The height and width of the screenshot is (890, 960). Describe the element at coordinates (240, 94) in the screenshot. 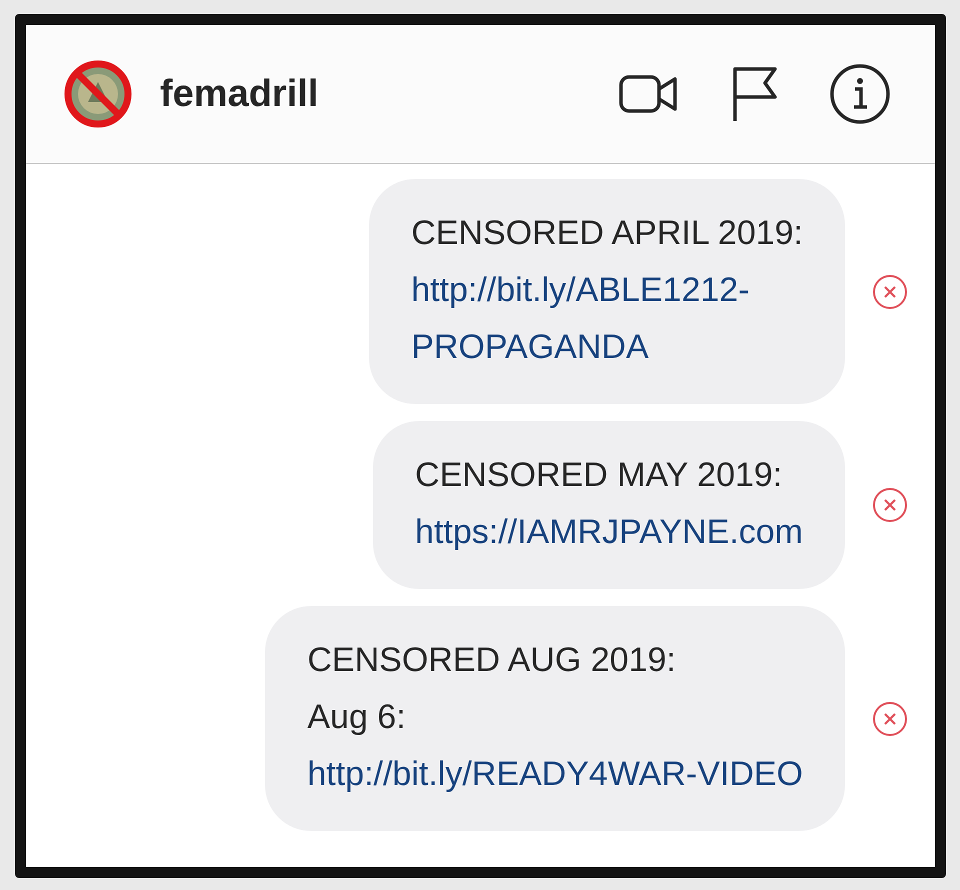

I see `username: femadrill` at that location.